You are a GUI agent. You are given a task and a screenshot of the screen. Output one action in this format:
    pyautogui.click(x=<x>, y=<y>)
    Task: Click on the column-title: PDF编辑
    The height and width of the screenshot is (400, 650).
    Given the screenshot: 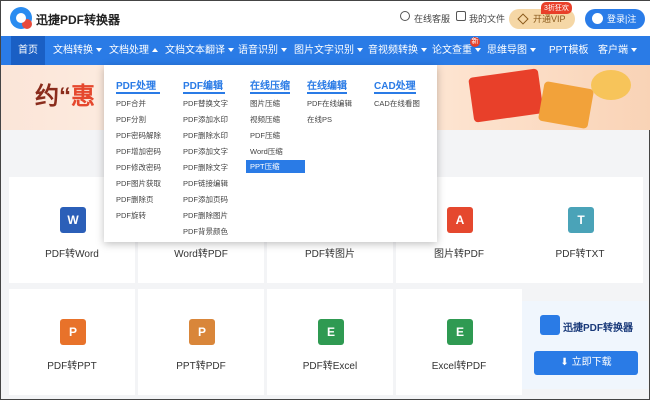 What is the action you would take?
    pyautogui.click(x=203, y=86)
    